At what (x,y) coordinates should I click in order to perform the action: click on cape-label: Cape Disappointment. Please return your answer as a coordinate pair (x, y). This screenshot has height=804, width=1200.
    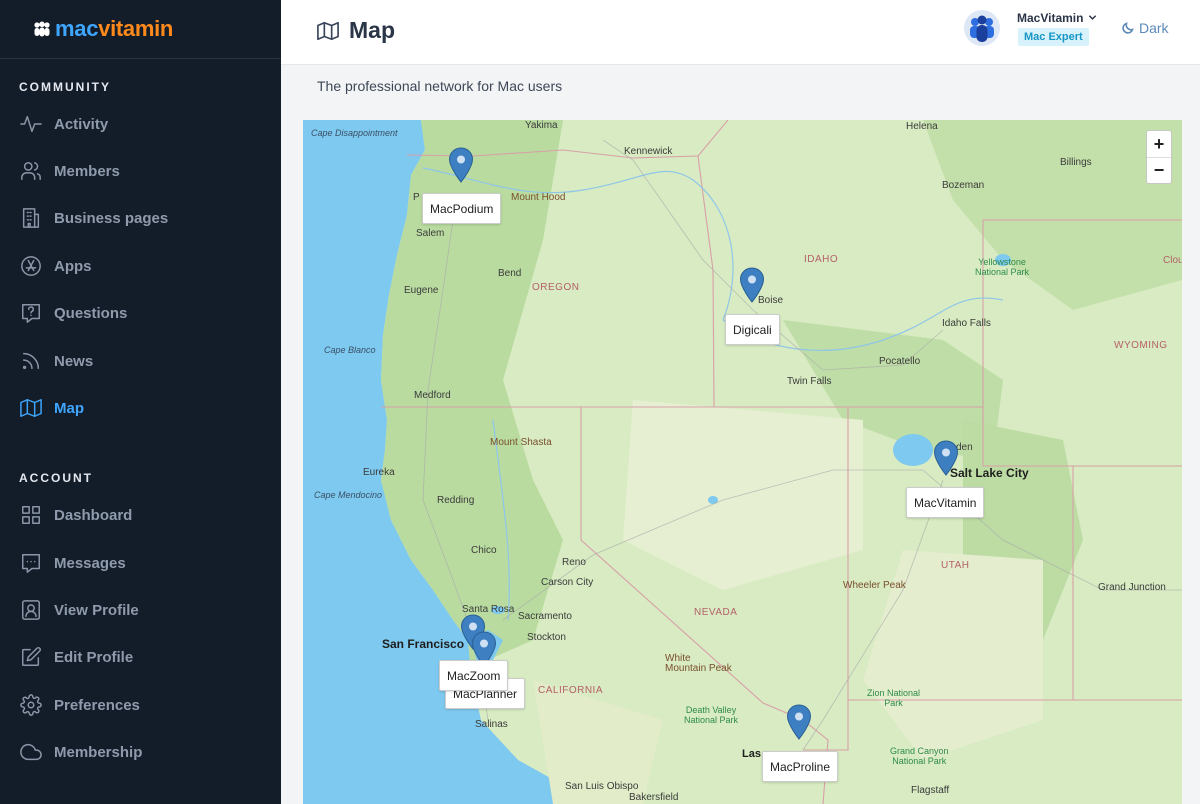
    Looking at the image, I should click on (354, 133).